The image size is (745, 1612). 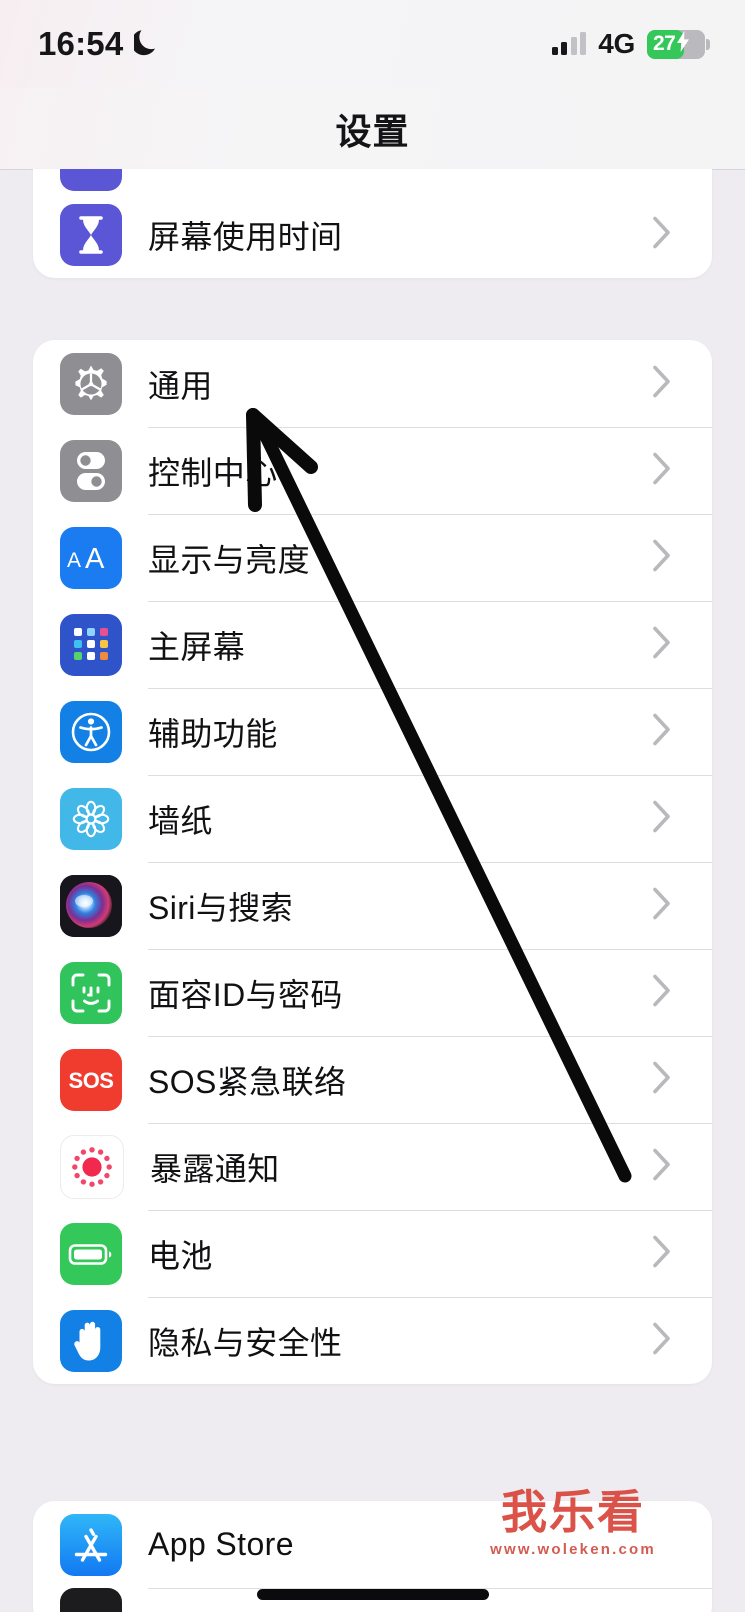 I want to click on settings-row-label: 面容ID与密码, so click(x=245, y=994).